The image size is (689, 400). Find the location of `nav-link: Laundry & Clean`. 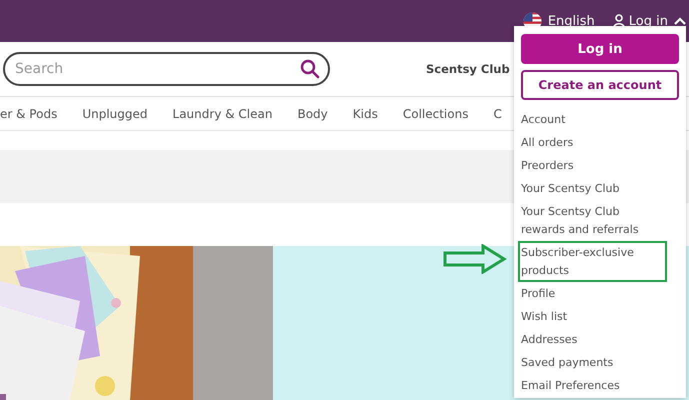

nav-link: Laundry & Clean is located at coordinates (222, 113).